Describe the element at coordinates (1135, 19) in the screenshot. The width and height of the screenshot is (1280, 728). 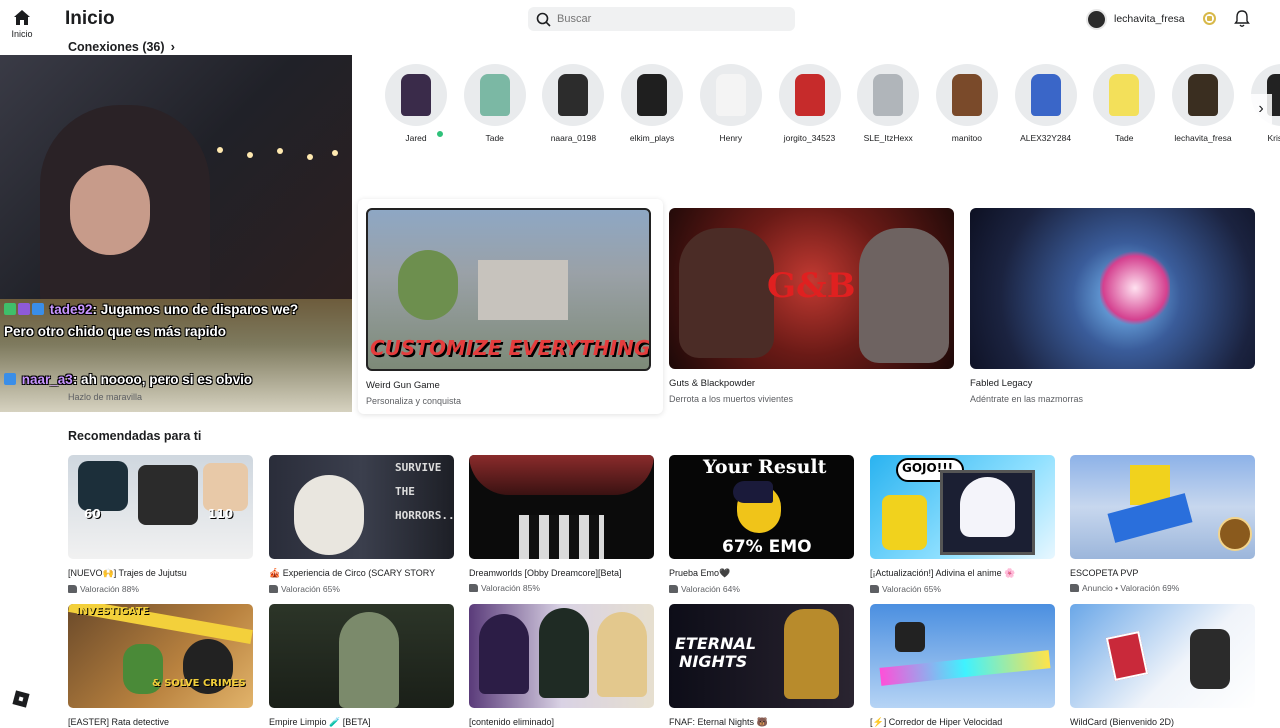
I see `user-profile: lechavita_fresa` at that location.